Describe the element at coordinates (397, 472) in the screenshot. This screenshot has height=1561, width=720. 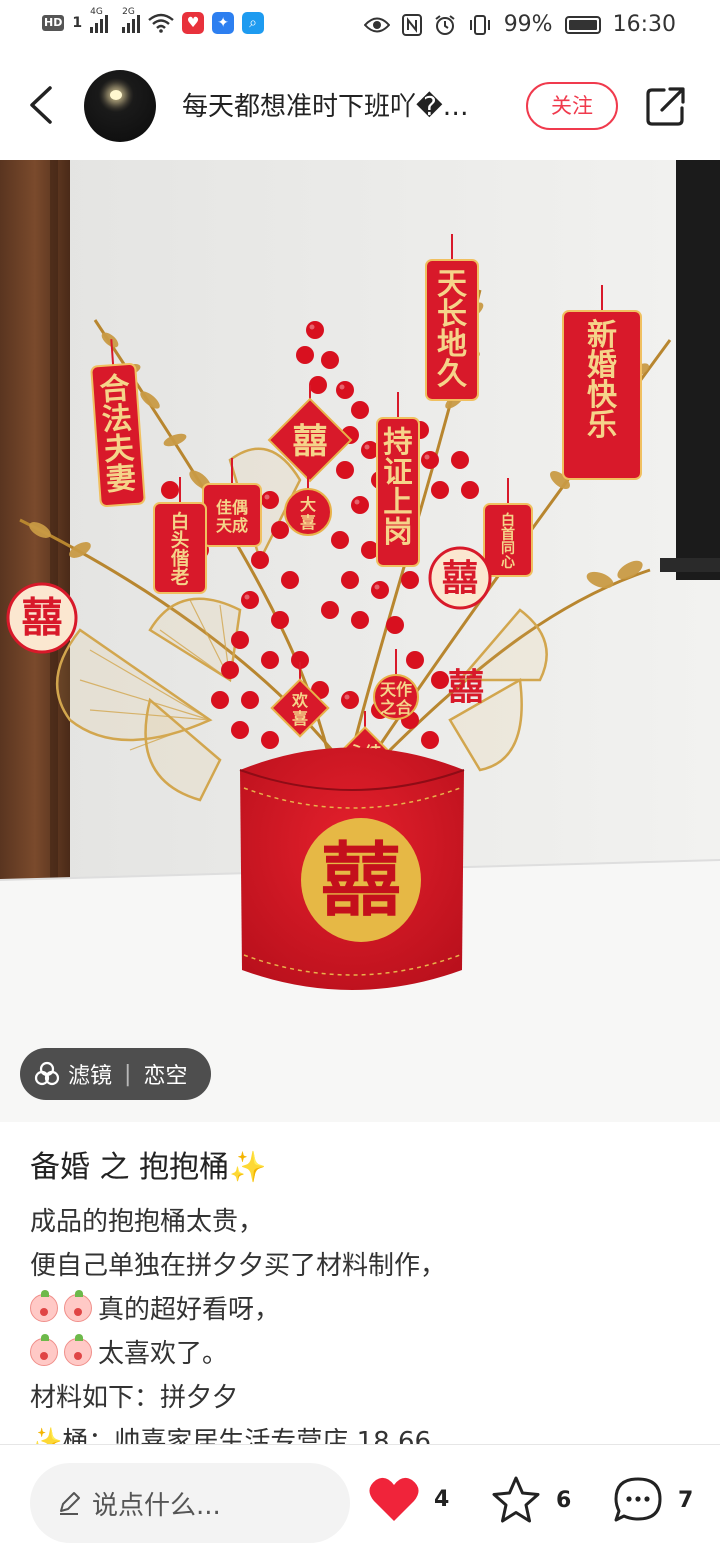
I see `svg-text: 证` at that location.